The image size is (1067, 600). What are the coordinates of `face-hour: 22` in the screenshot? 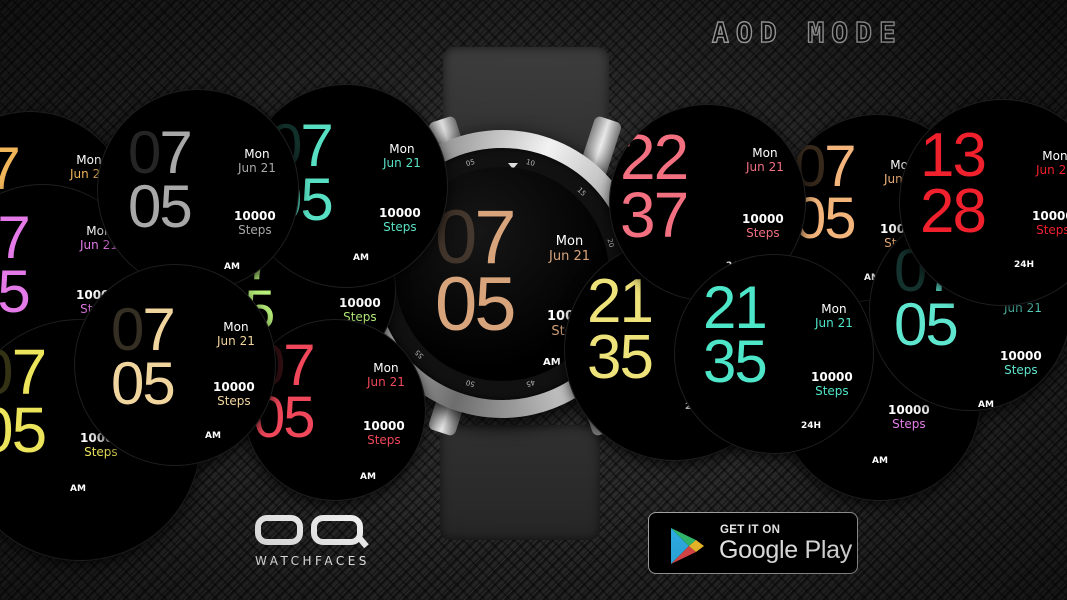 It's located at (654, 157).